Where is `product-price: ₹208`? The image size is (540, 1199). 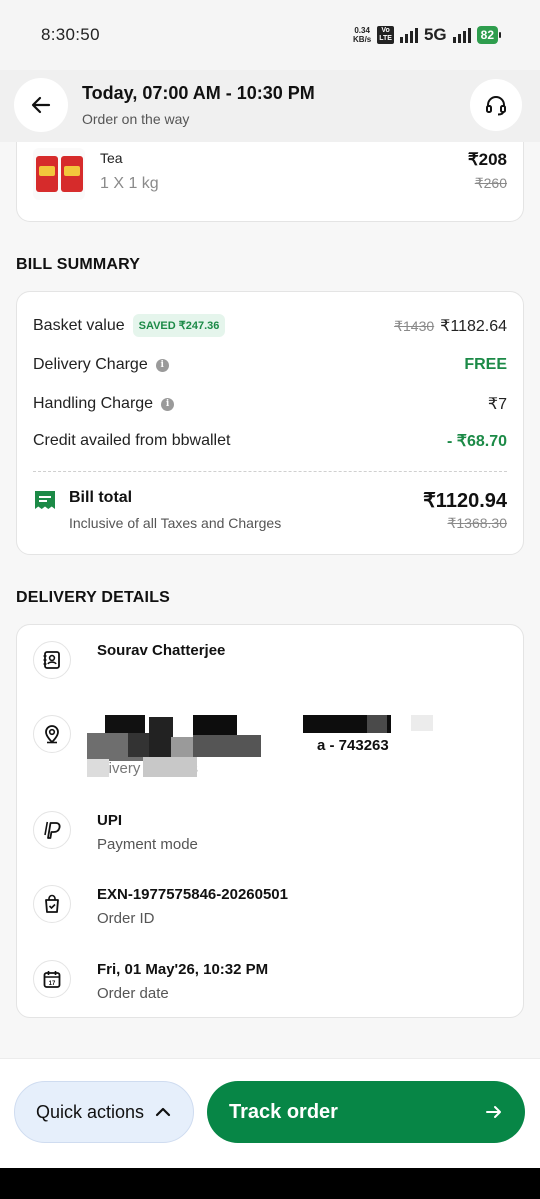 product-price: ₹208 is located at coordinates (487, 159).